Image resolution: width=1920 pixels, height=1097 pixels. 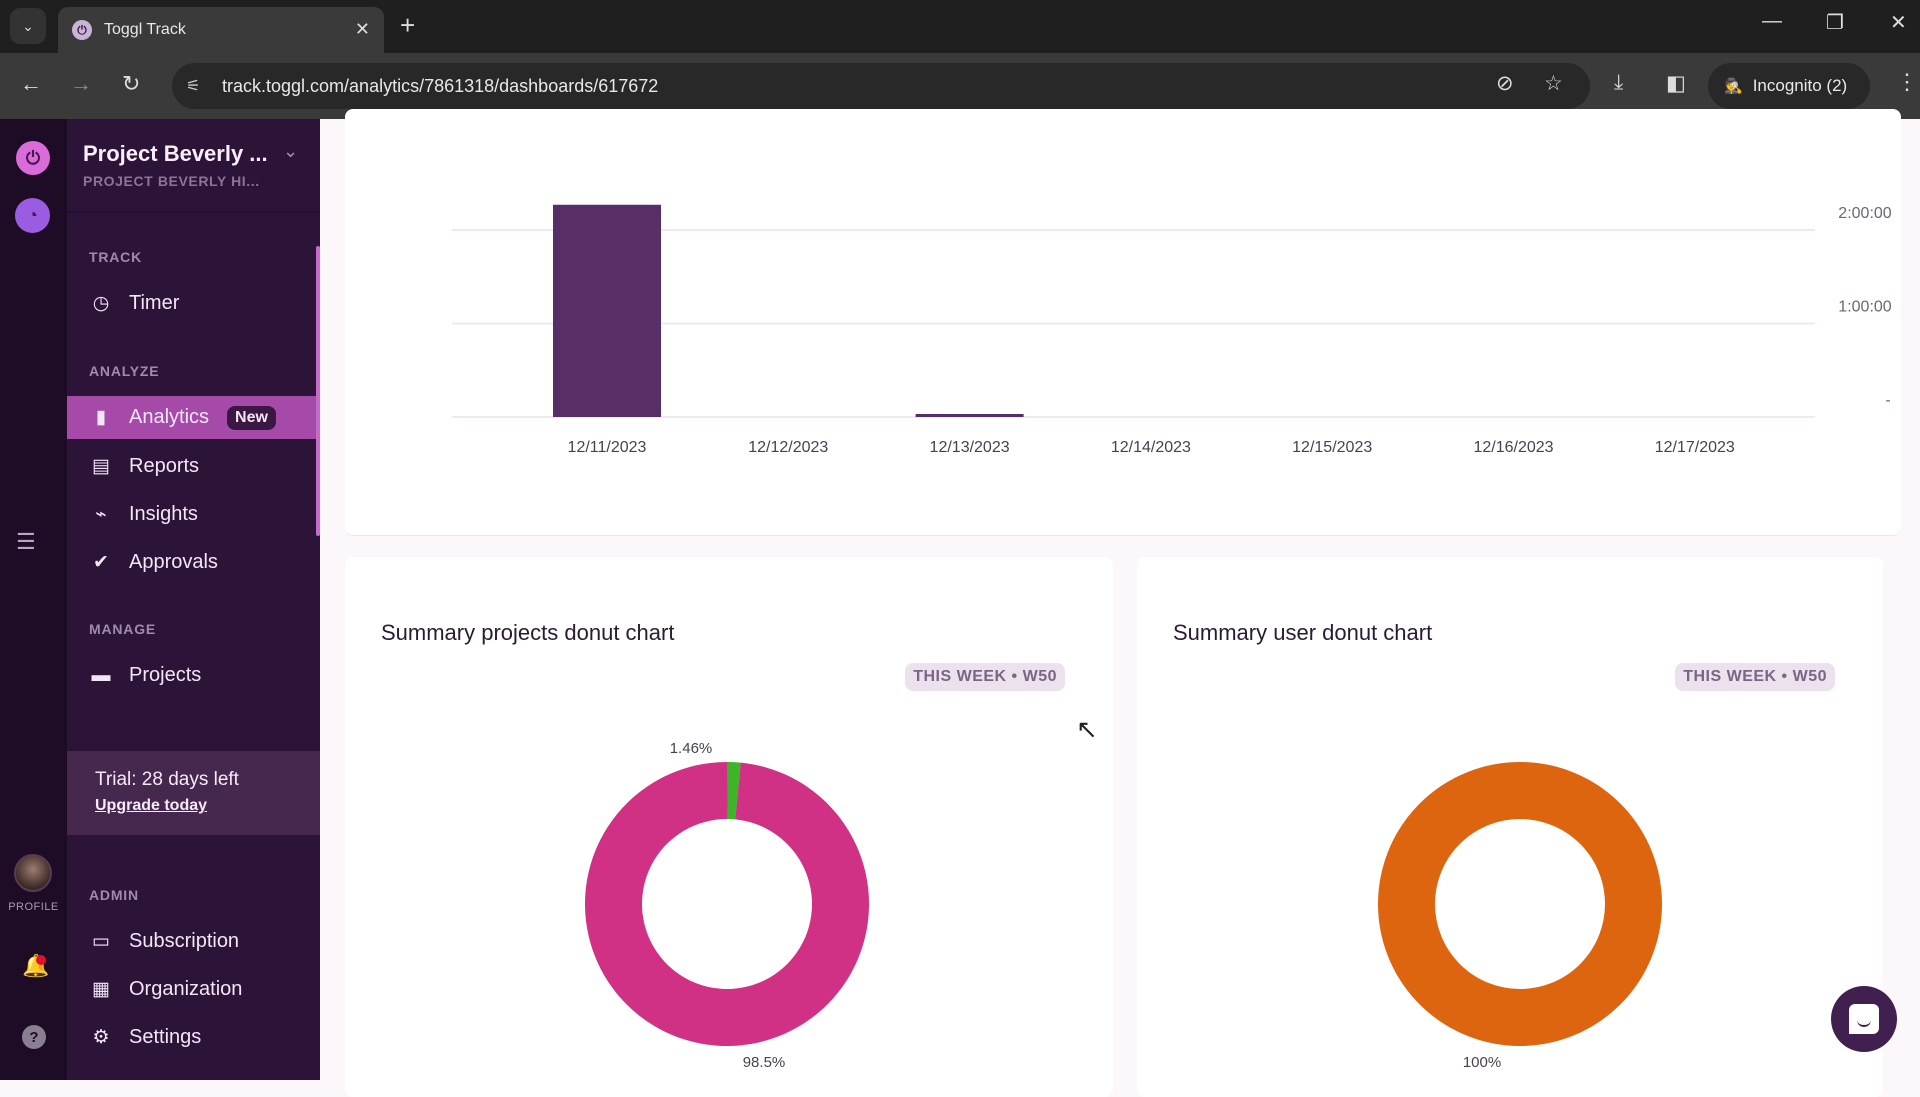 What do you see at coordinates (41, 960) in the screenshot?
I see `notification-dot` at bounding box center [41, 960].